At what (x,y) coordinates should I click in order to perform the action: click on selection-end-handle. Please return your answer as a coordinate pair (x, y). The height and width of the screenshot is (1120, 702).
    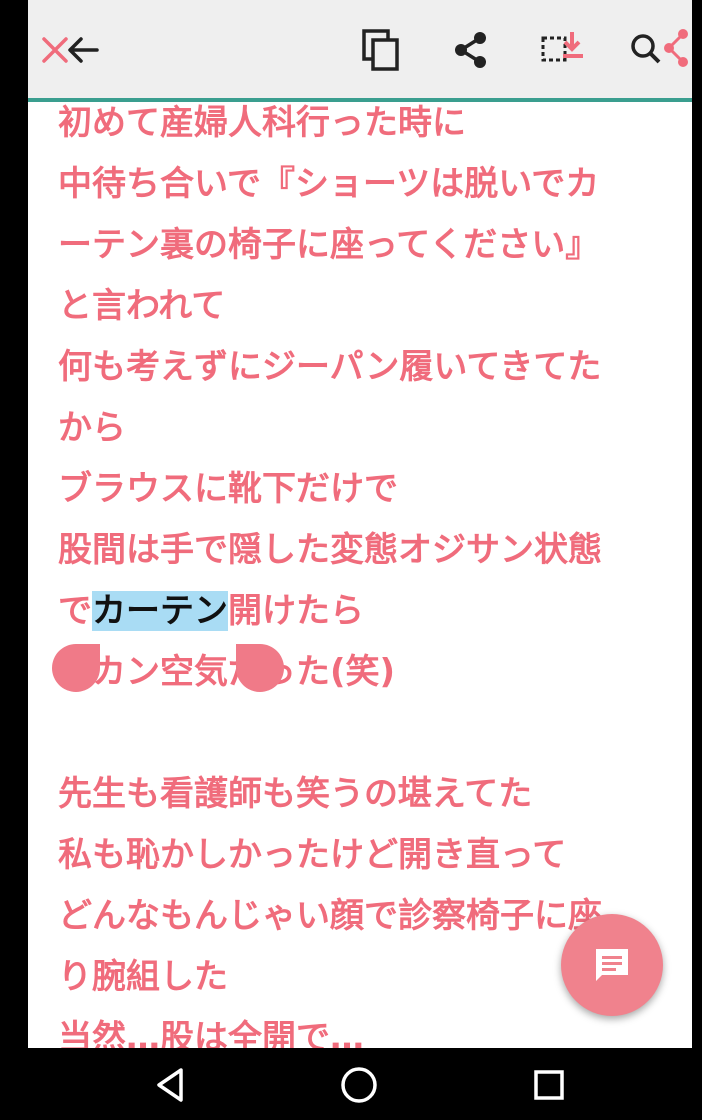
    Looking at the image, I should click on (260, 668).